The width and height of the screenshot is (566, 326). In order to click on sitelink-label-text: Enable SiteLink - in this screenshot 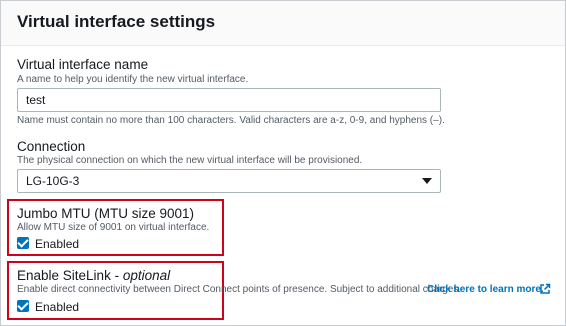, I will do `click(70, 275)`.